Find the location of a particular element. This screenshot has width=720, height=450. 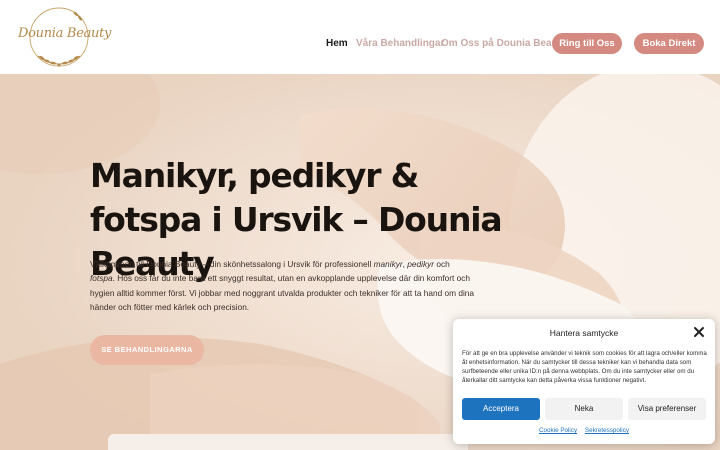

nav-item-behandlingar: Våra Behandlingar is located at coordinates (400, 43).